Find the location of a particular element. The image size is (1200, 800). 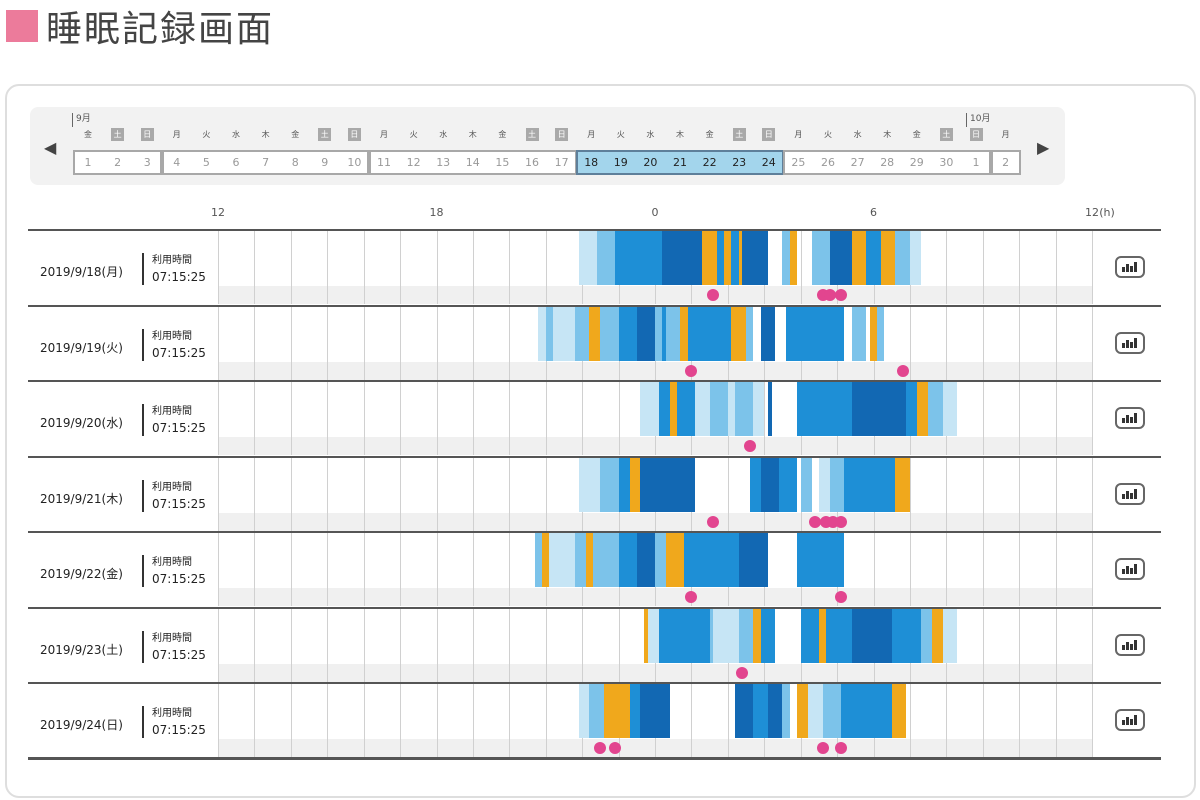

calendar-day: 29 is located at coordinates (917, 163).